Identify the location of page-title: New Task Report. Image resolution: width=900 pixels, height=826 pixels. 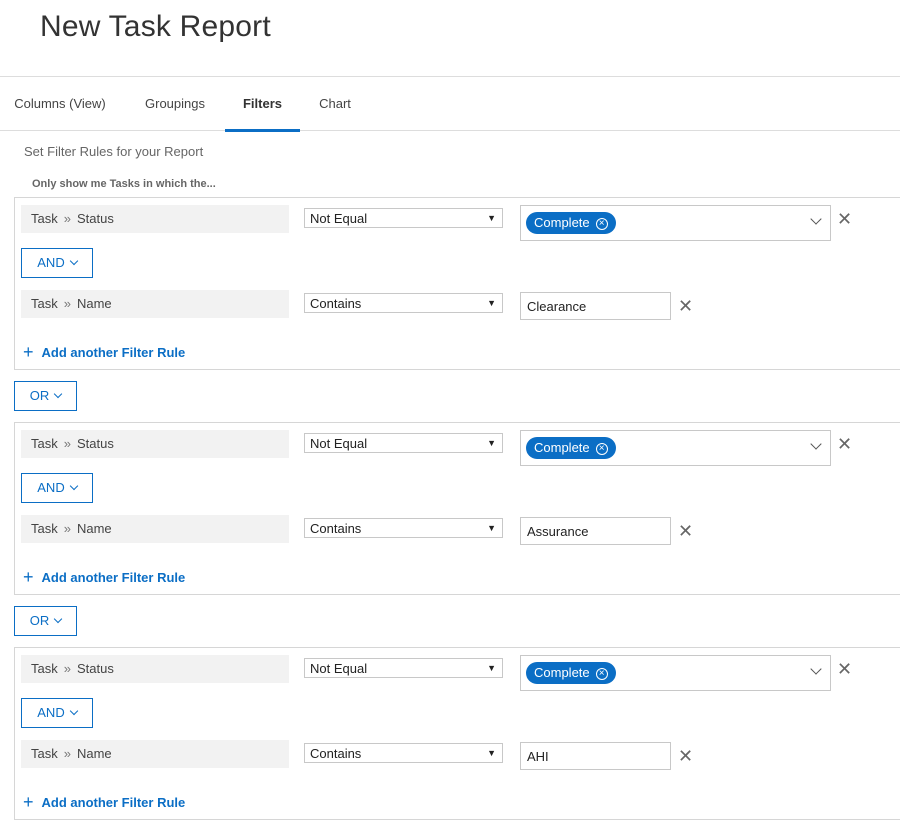
(155, 26).